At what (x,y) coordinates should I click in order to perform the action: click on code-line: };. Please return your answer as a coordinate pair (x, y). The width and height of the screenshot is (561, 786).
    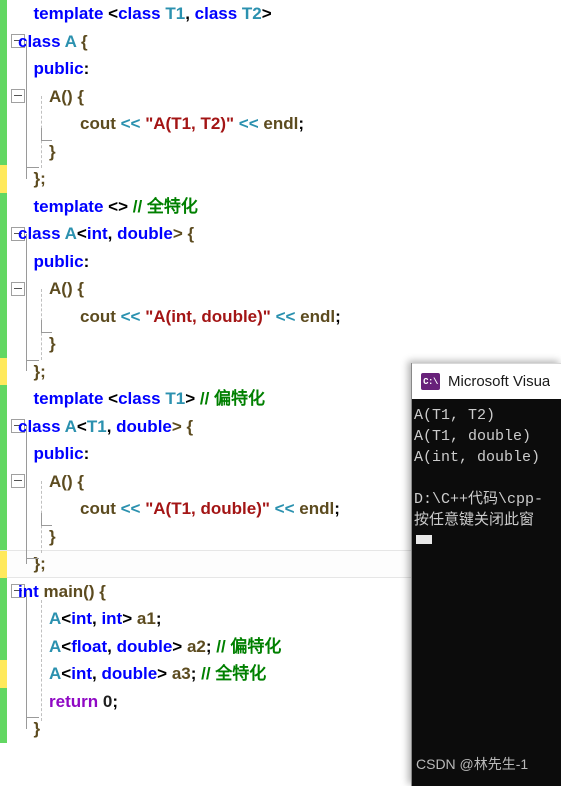
    Looking at the image, I should click on (280, 179).